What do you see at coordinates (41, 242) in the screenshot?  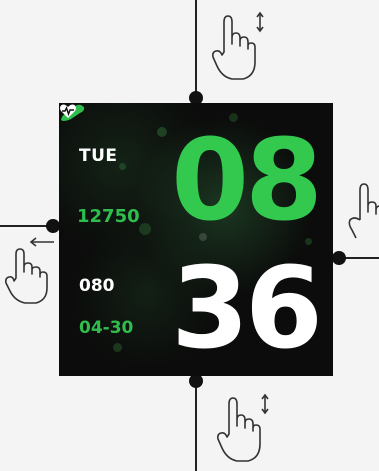 I see `left-right-arrow-icon` at bounding box center [41, 242].